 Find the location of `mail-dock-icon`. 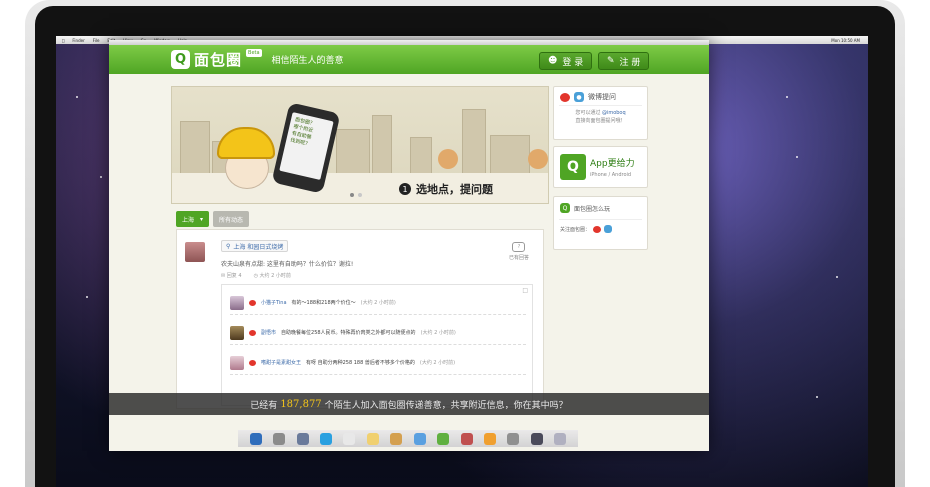

mail-dock-icon is located at coordinates (419, 439).